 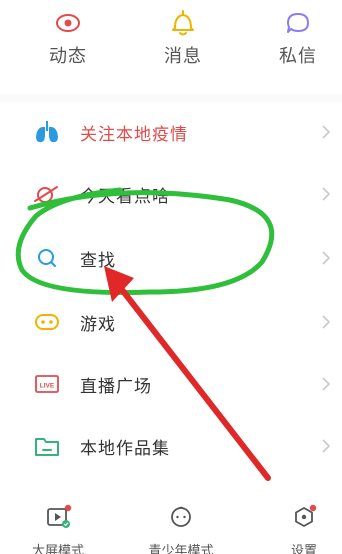 I want to click on menu-item-live-square: LIVE 直播广场, so click(x=171, y=384).